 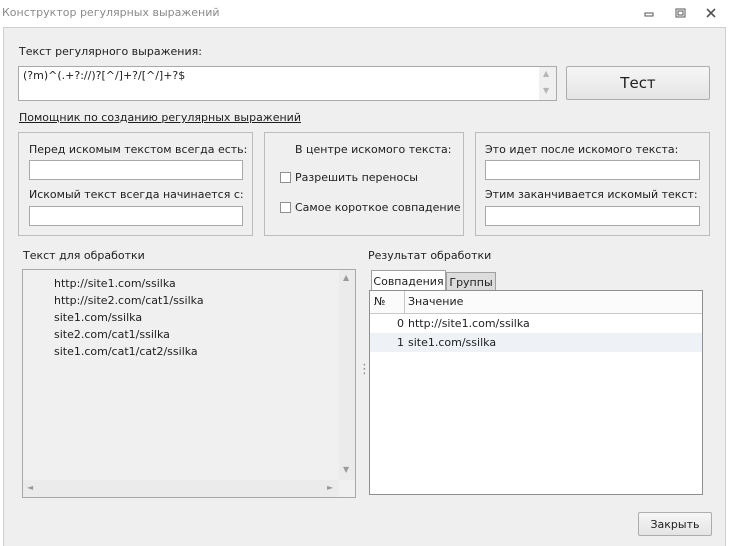 I want to click on column-header-number: №, so click(x=379, y=301).